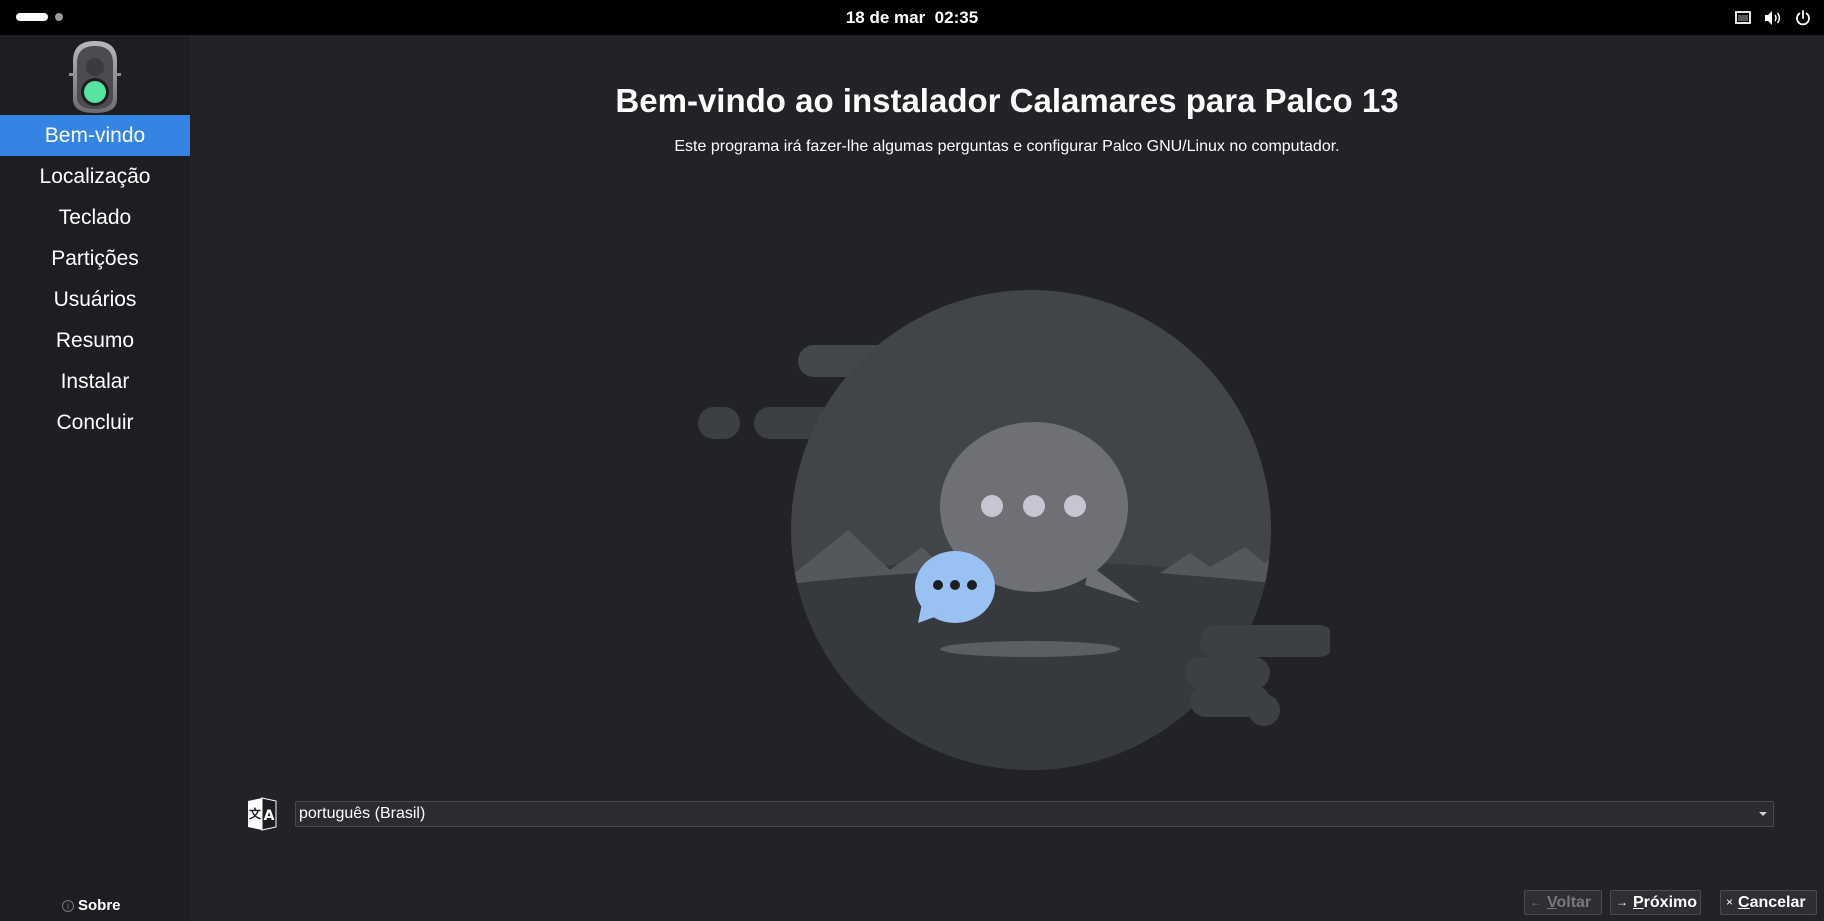  Describe the element at coordinates (32, 17) in the screenshot. I see `workspace-active-indicator` at that location.